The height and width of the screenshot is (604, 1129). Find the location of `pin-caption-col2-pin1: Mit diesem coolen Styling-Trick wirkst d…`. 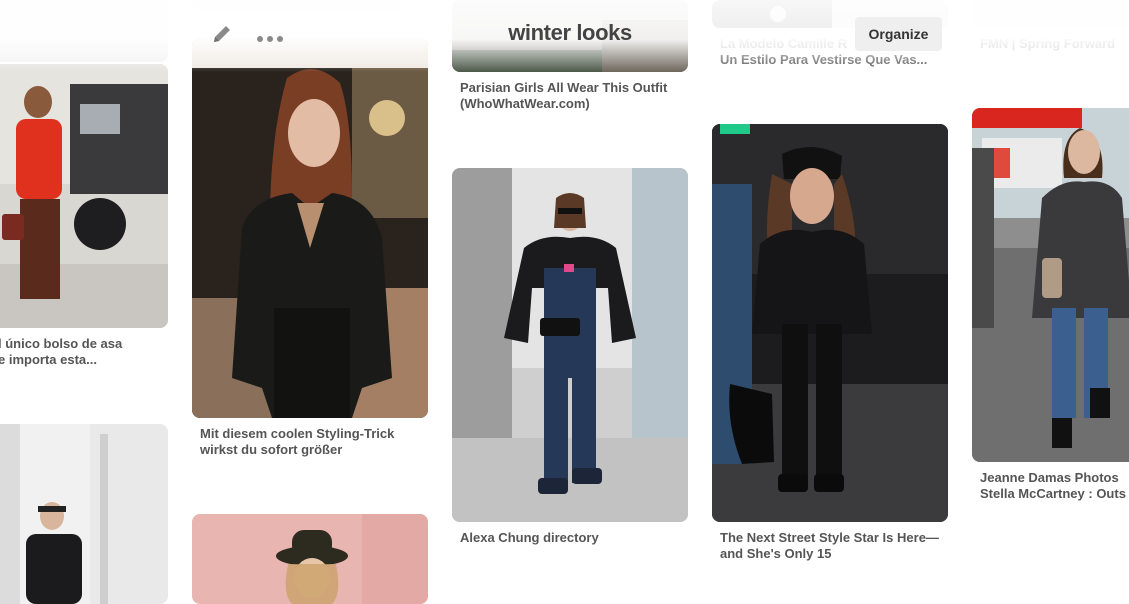

pin-caption-col2-pin1: Mit diesem coolen Styling-Trick wirkst d… is located at coordinates (297, 441).